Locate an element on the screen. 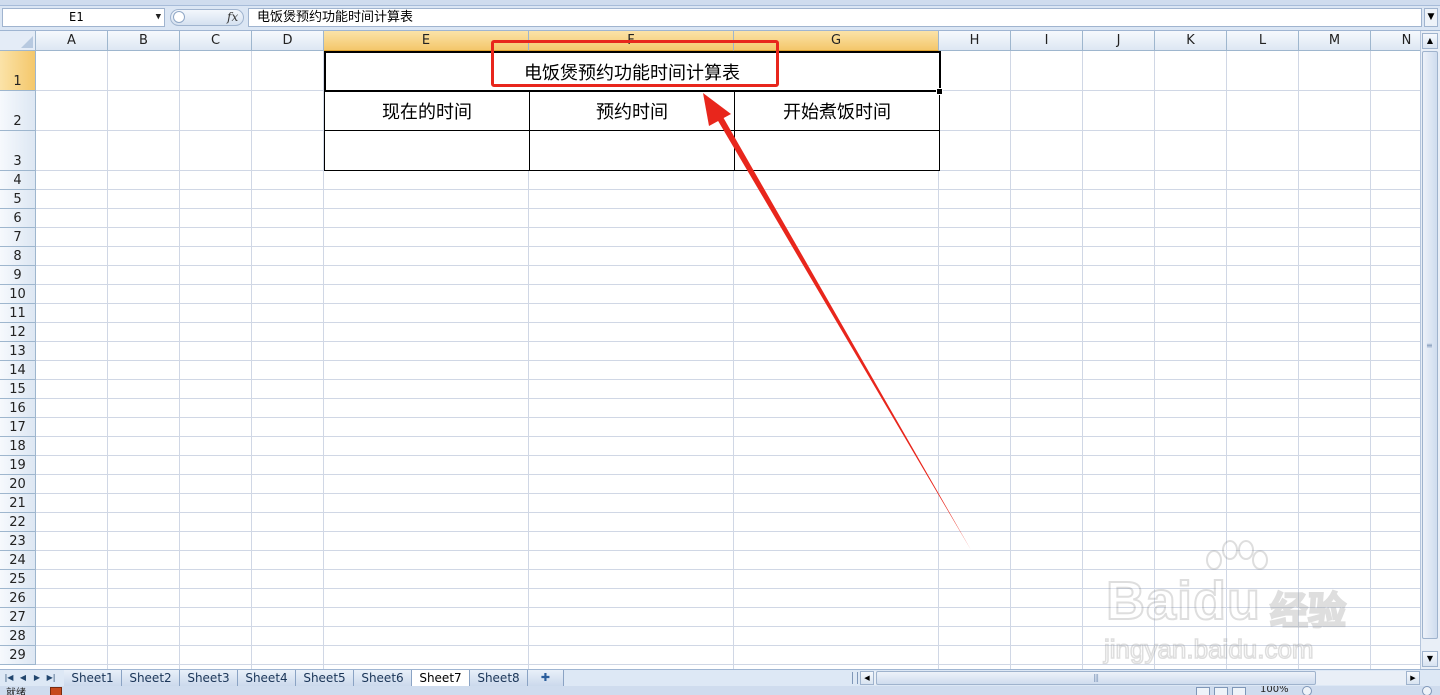 This screenshot has height=695, width=1440. sheet-tab-sheet2: Sheet2 is located at coordinates (151, 678).